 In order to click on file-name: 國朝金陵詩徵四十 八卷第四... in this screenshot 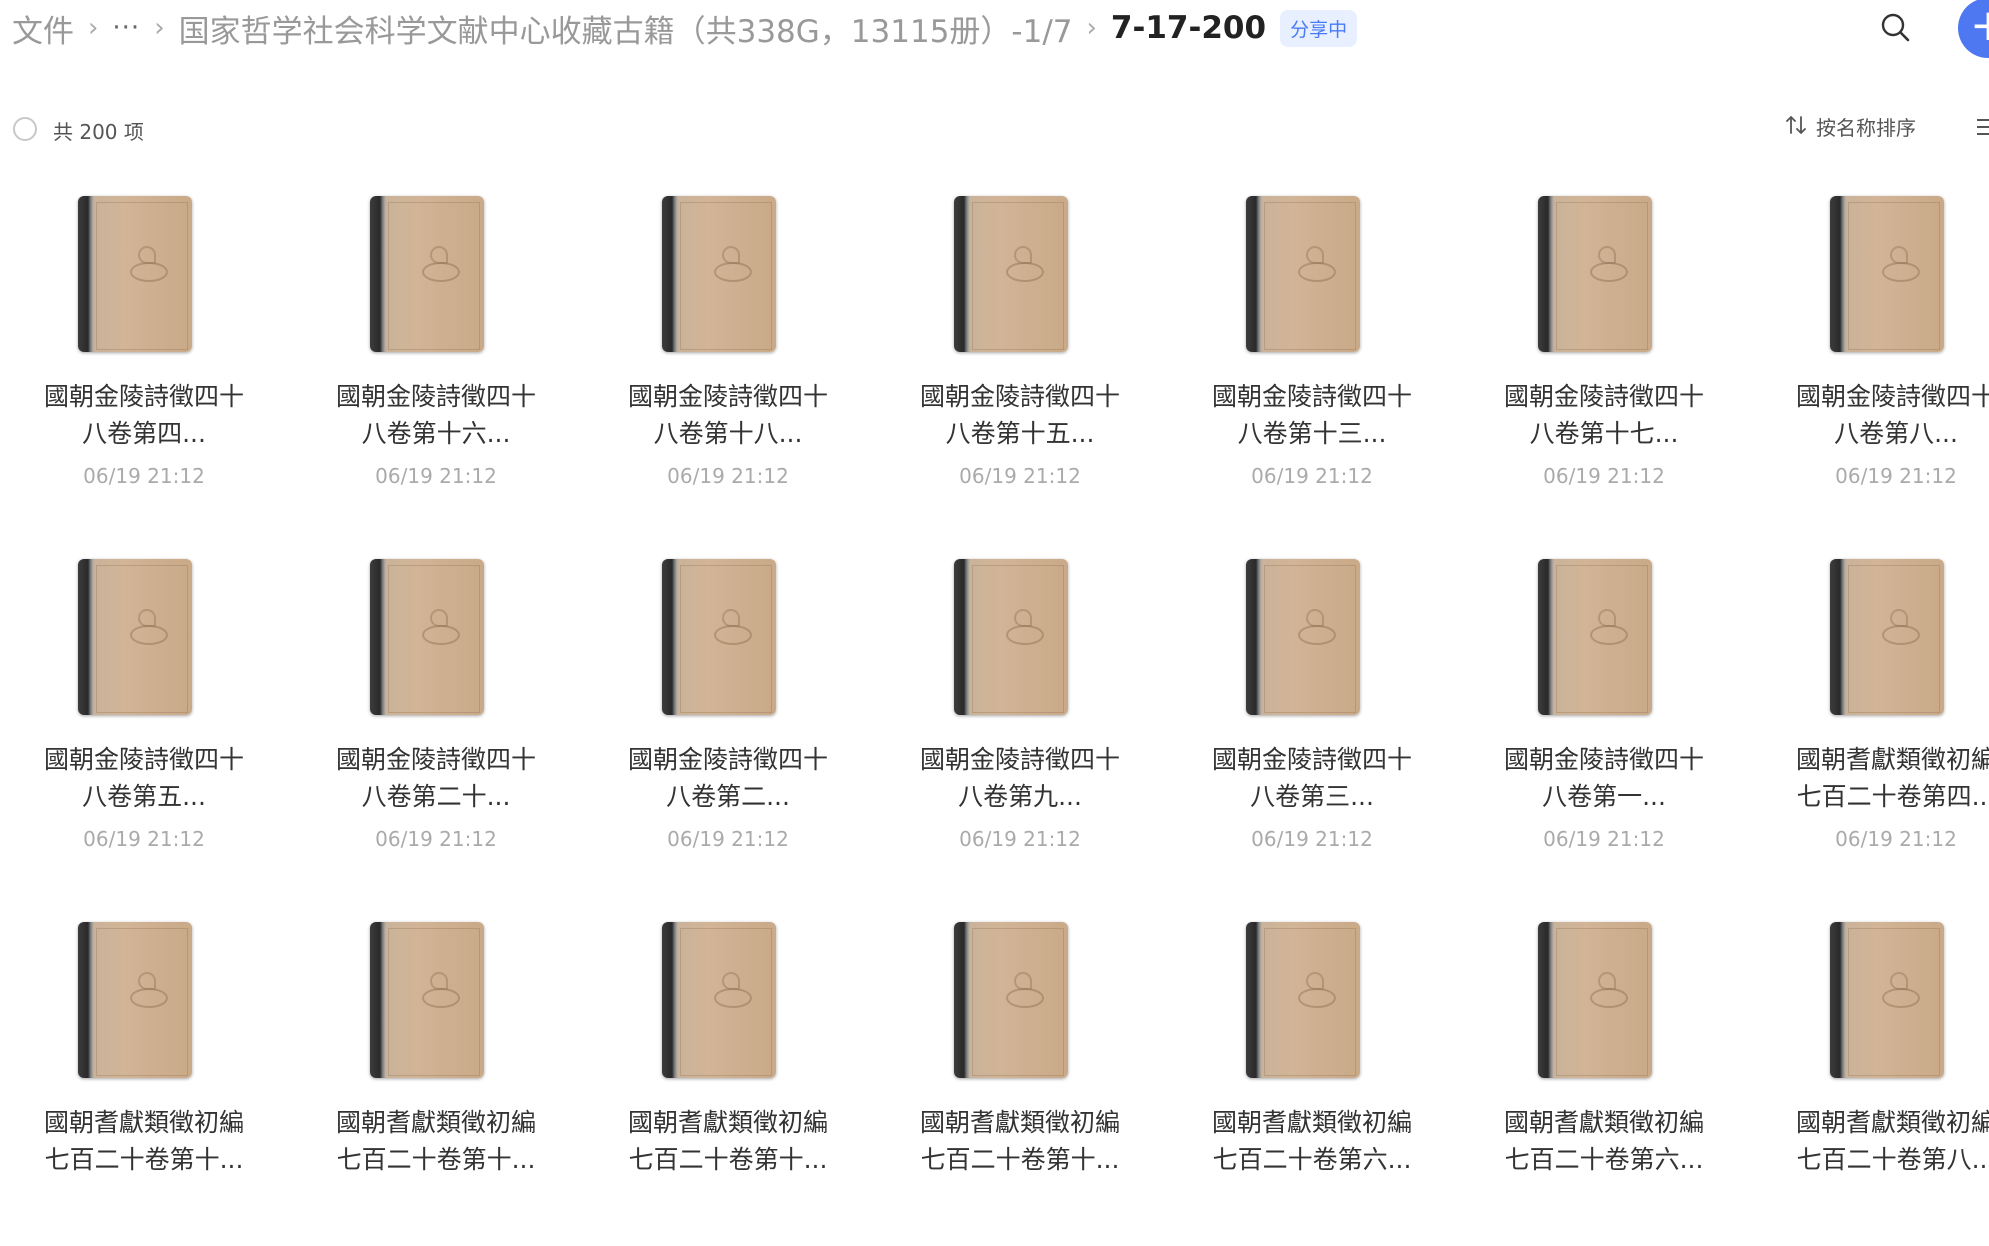, I will do `click(143, 415)`.